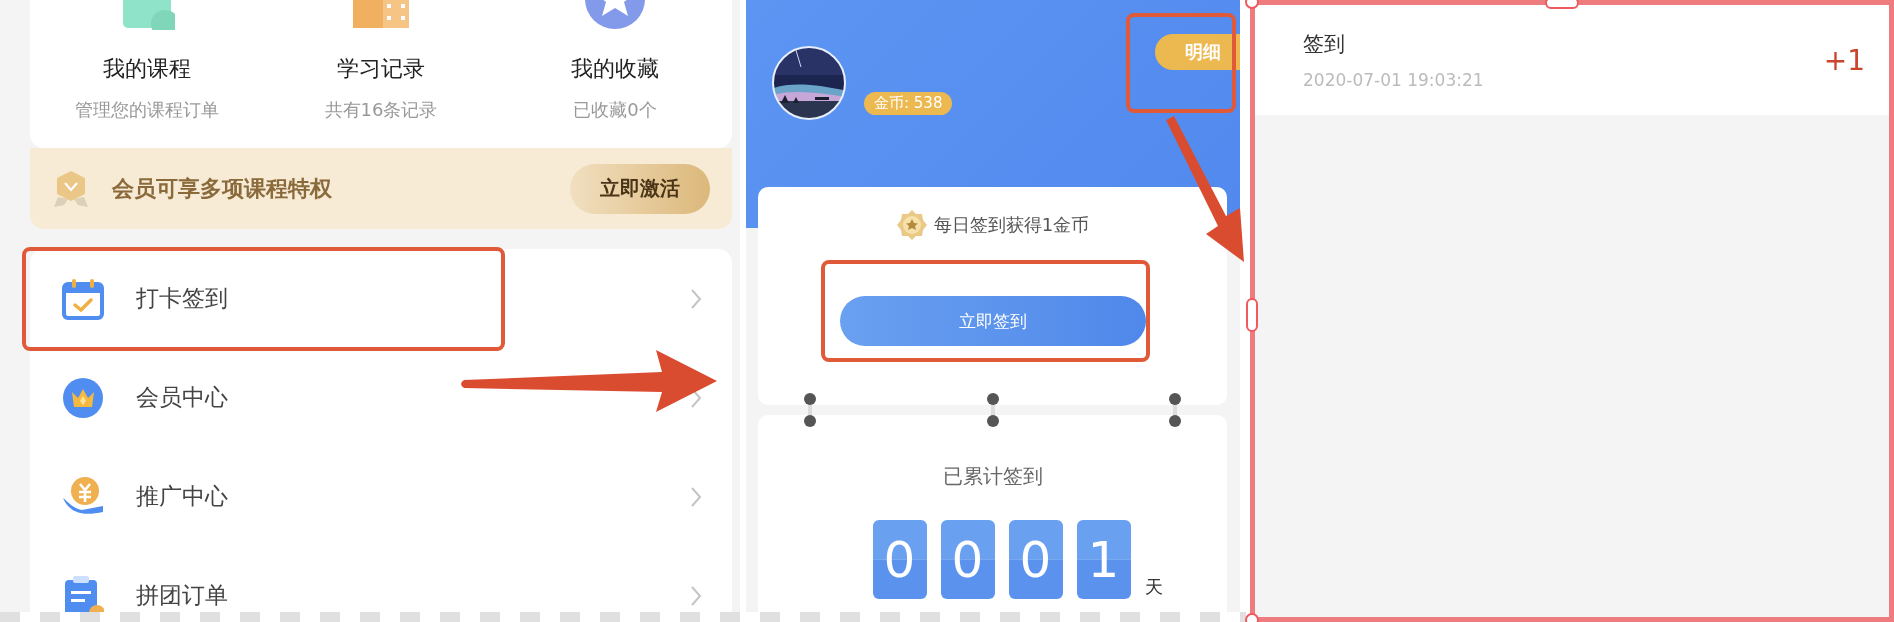 This screenshot has height=622, width=1894. What do you see at coordinates (381, 496) in the screenshot?
I see `menu-item: 推广中心` at bounding box center [381, 496].